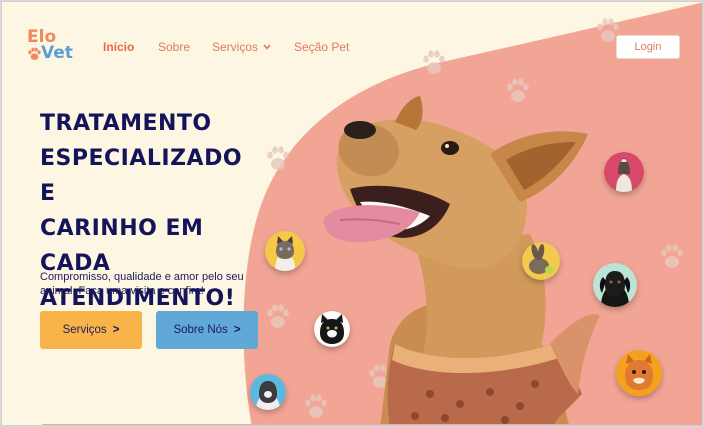 This screenshot has height=427, width=704. What do you see at coordinates (174, 47) in the screenshot?
I see `nav-item-sobre: Sobre` at bounding box center [174, 47].